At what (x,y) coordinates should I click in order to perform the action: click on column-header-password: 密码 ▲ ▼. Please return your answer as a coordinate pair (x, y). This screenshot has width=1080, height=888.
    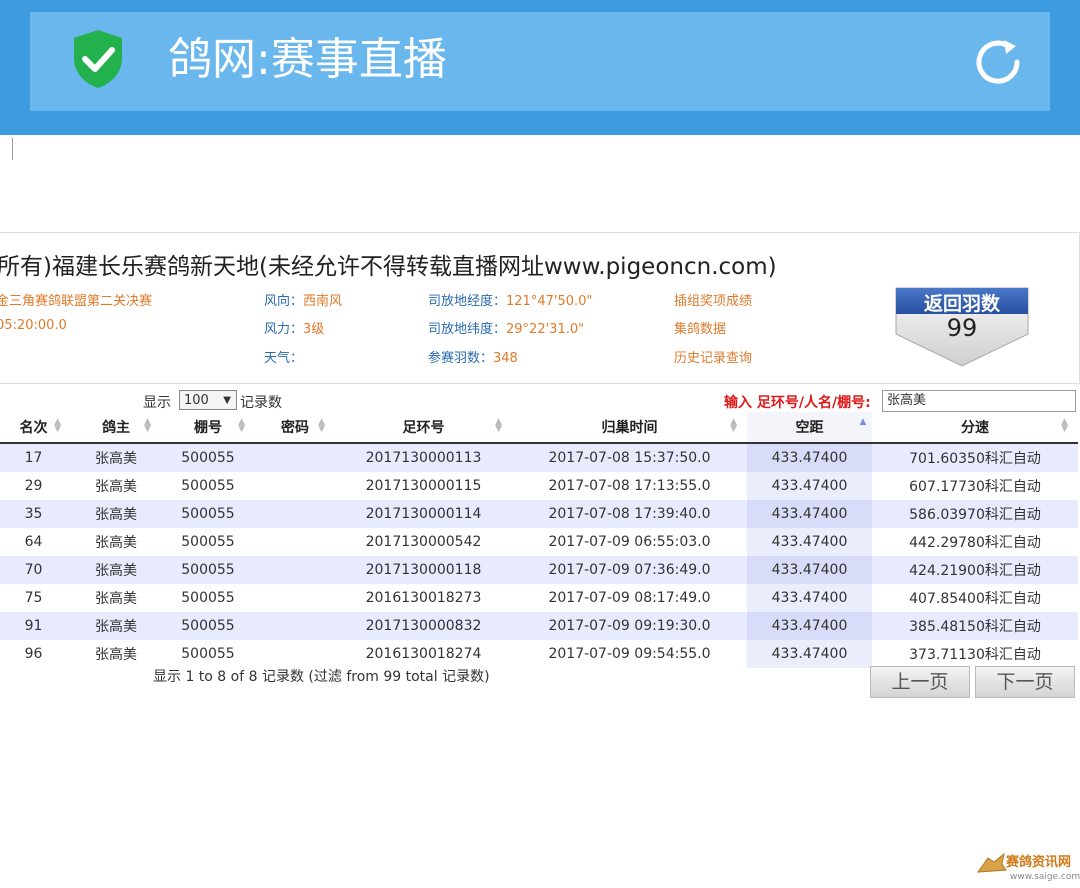
    Looking at the image, I should click on (295, 428).